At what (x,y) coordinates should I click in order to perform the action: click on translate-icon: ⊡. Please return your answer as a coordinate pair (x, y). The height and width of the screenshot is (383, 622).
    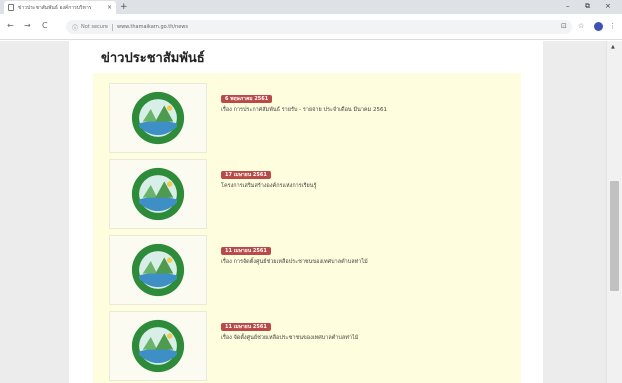
    Looking at the image, I should click on (564, 26).